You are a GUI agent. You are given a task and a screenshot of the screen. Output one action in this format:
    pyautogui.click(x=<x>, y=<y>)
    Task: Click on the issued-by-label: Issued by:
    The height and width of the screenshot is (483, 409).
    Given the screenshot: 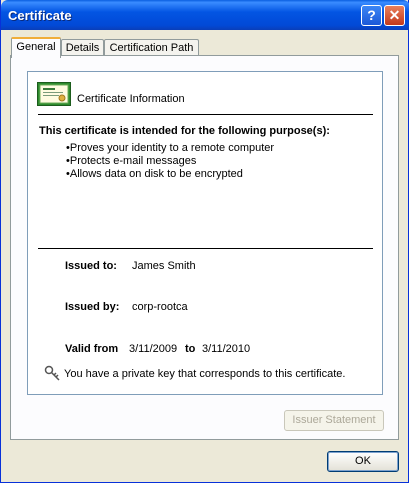 What is the action you would take?
    pyautogui.click(x=92, y=307)
    